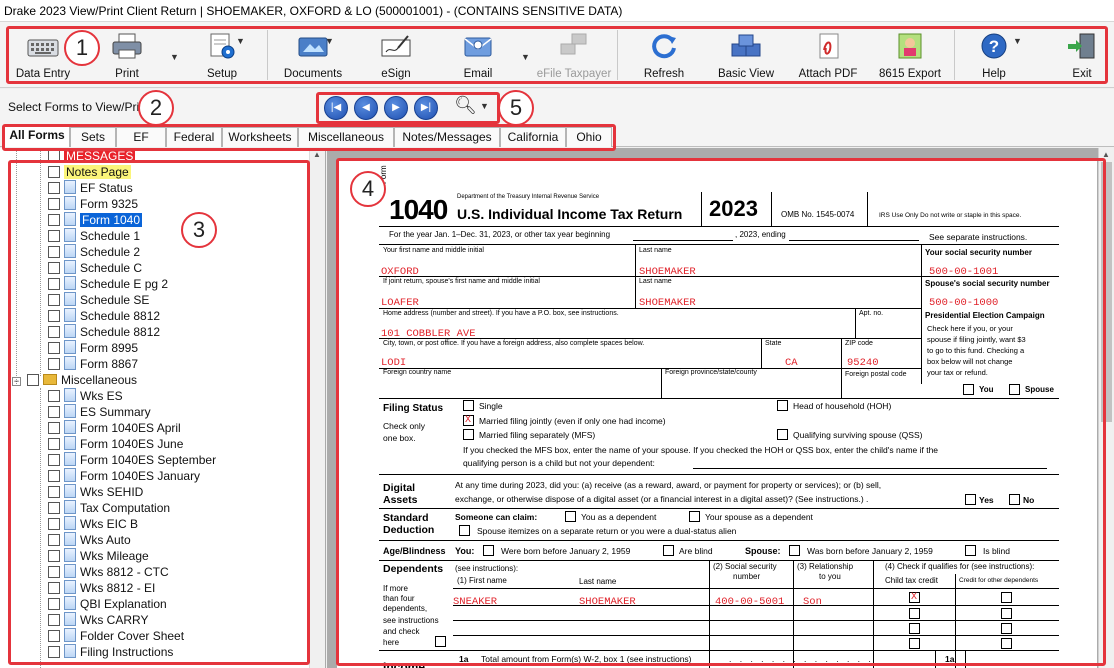 This screenshot has height=668, width=1114. Describe the element at coordinates (1014, 389) in the screenshot. I see `pec-spouse-checkbox` at that location.